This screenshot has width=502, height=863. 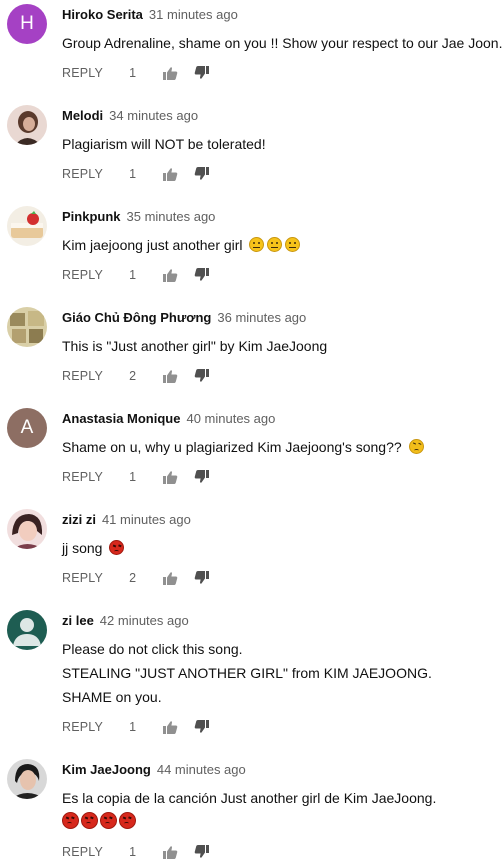 I want to click on avatar-letter: A, so click(x=27, y=427).